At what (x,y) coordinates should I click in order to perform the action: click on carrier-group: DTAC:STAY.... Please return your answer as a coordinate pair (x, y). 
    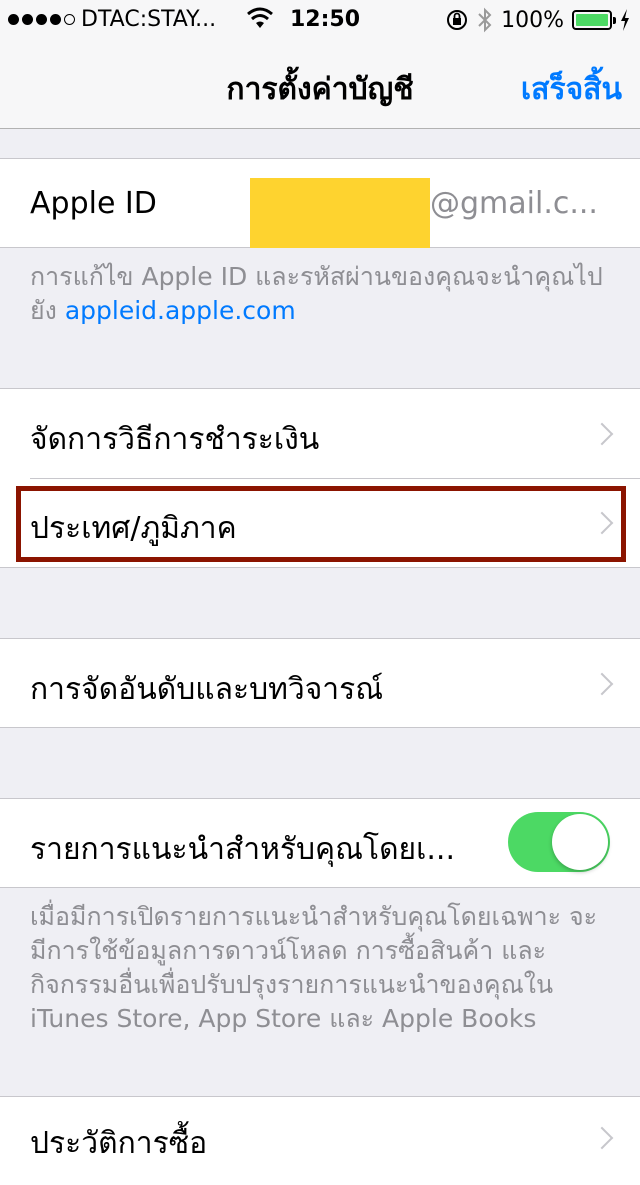
    Looking at the image, I should click on (112, 19).